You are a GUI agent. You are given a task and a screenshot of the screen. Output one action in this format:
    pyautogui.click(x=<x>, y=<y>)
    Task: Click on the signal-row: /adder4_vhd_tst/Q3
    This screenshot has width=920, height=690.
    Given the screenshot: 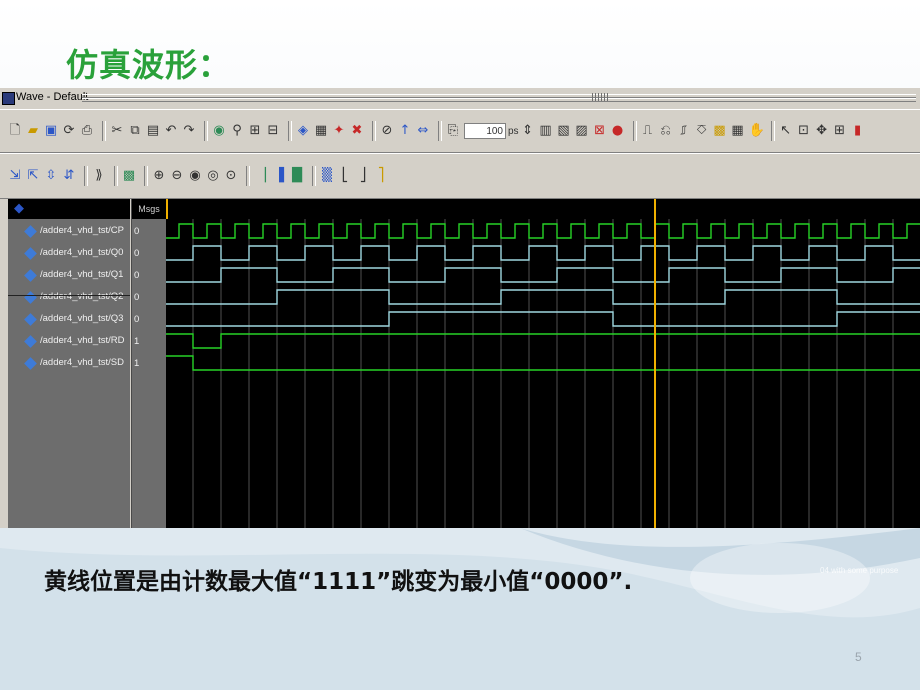 What is the action you would take?
    pyautogui.click(x=69, y=320)
    